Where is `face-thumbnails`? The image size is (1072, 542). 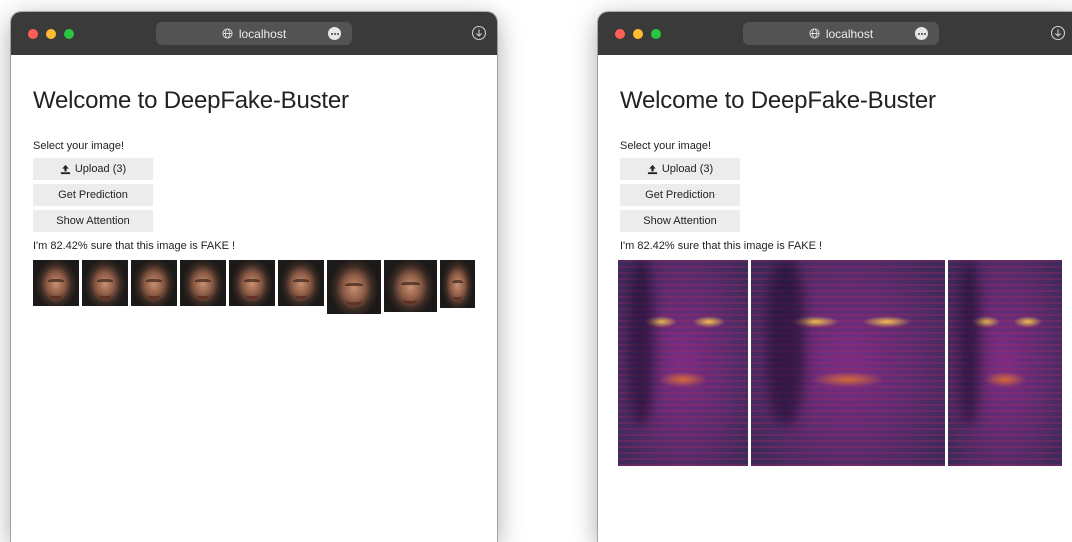
face-thumbnails is located at coordinates (254, 287).